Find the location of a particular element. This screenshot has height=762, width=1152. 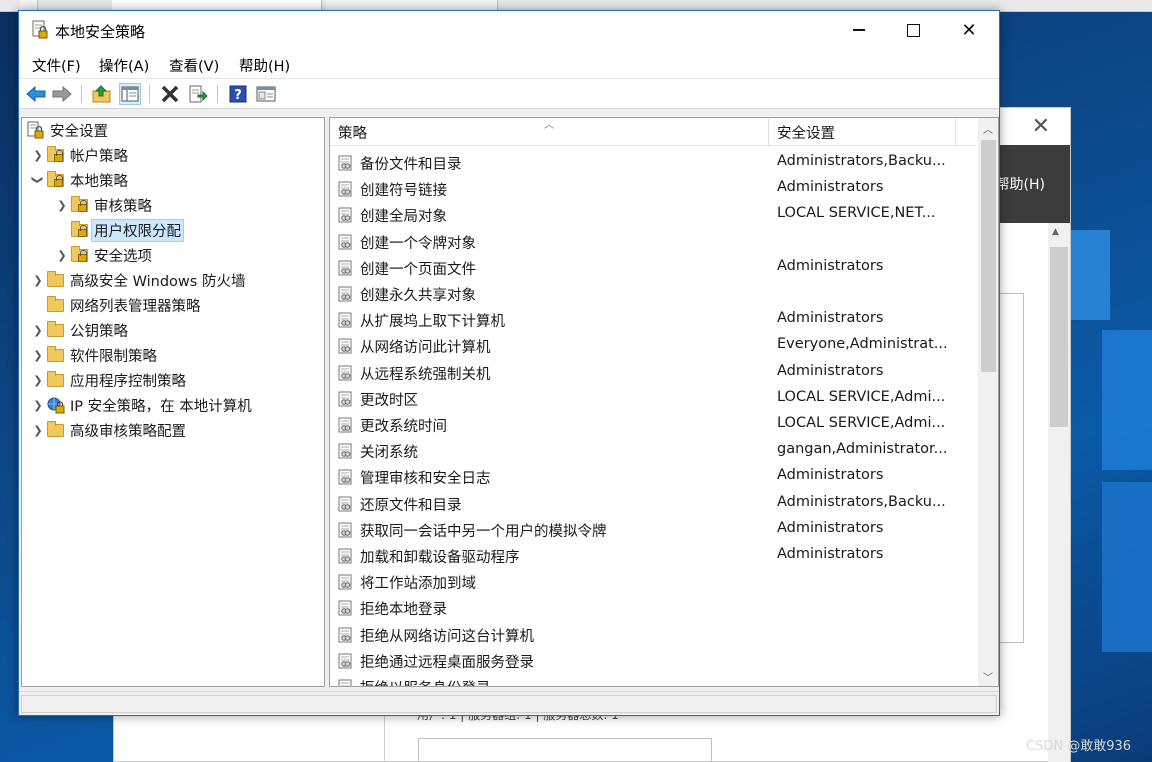

bg-close-icon: ✕ is located at coordinates (1041, 126).